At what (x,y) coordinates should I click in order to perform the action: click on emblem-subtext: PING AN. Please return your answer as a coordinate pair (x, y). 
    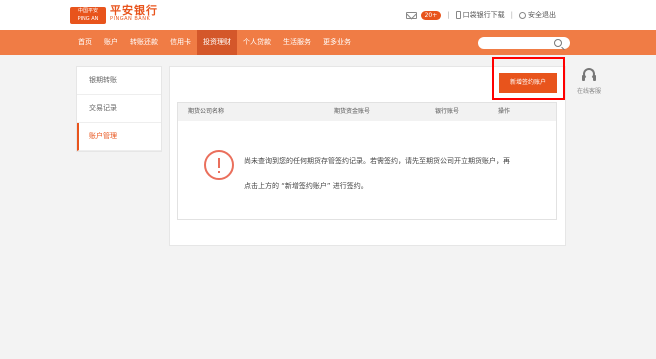
    Looking at the image, I should click on (88, 19).